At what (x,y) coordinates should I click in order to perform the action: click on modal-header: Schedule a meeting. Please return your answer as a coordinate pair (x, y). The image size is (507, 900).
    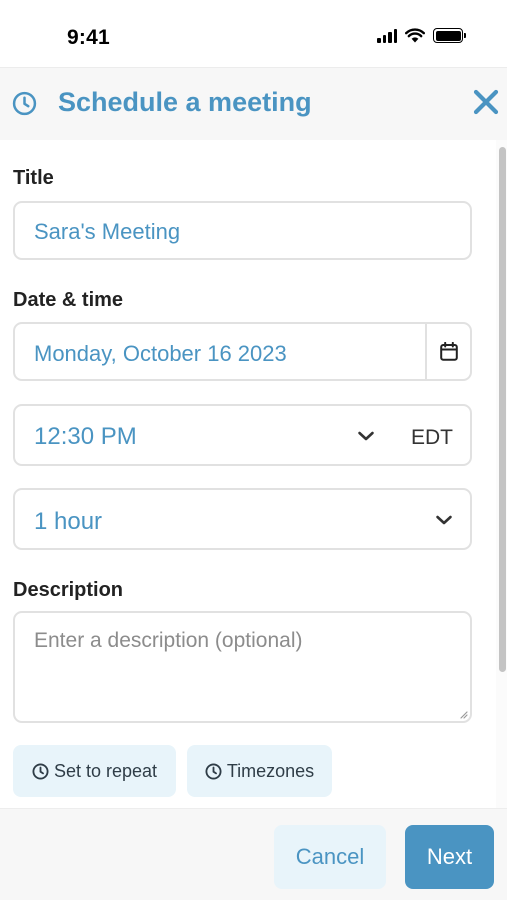
    Looking at the image, I should click on (253, 104).